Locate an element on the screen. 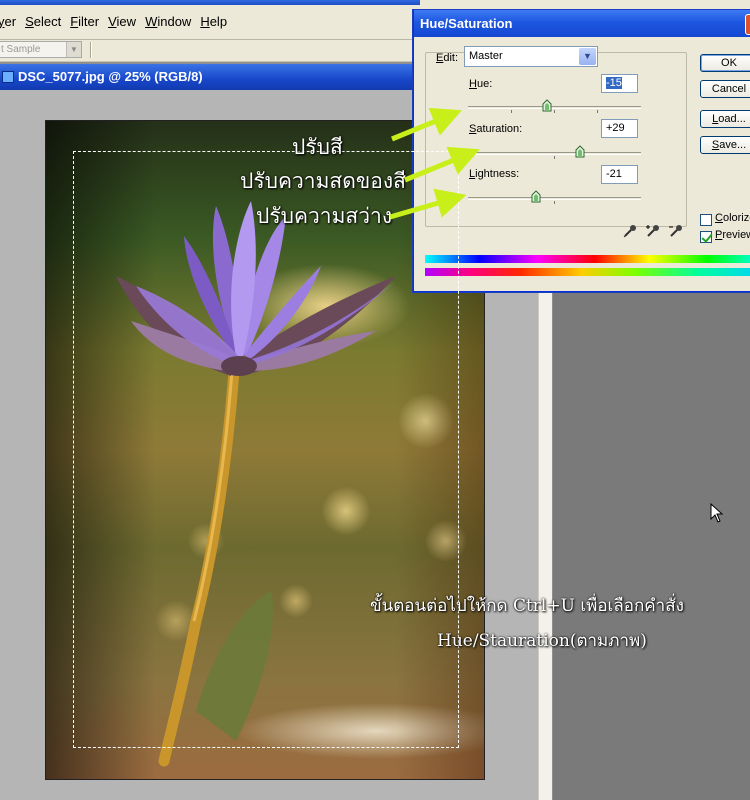  eyedropper-minus-icon is located at coordinates (676, 231).